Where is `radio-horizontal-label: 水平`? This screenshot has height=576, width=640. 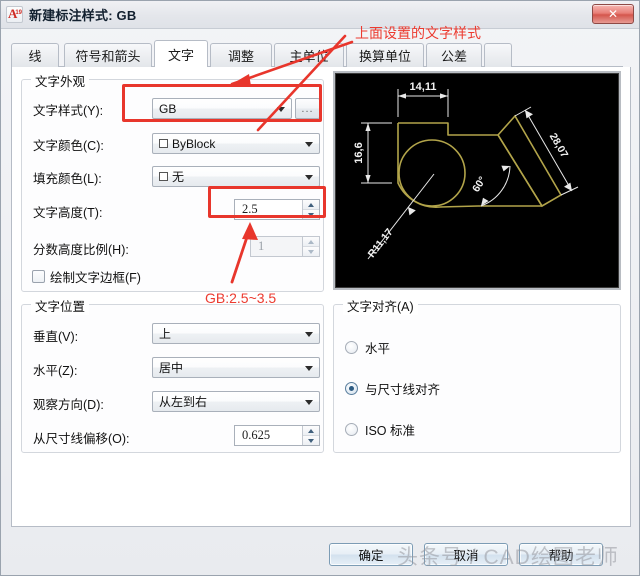
radio-horizontal-label: 水平 is located at coordinates (378, 349).